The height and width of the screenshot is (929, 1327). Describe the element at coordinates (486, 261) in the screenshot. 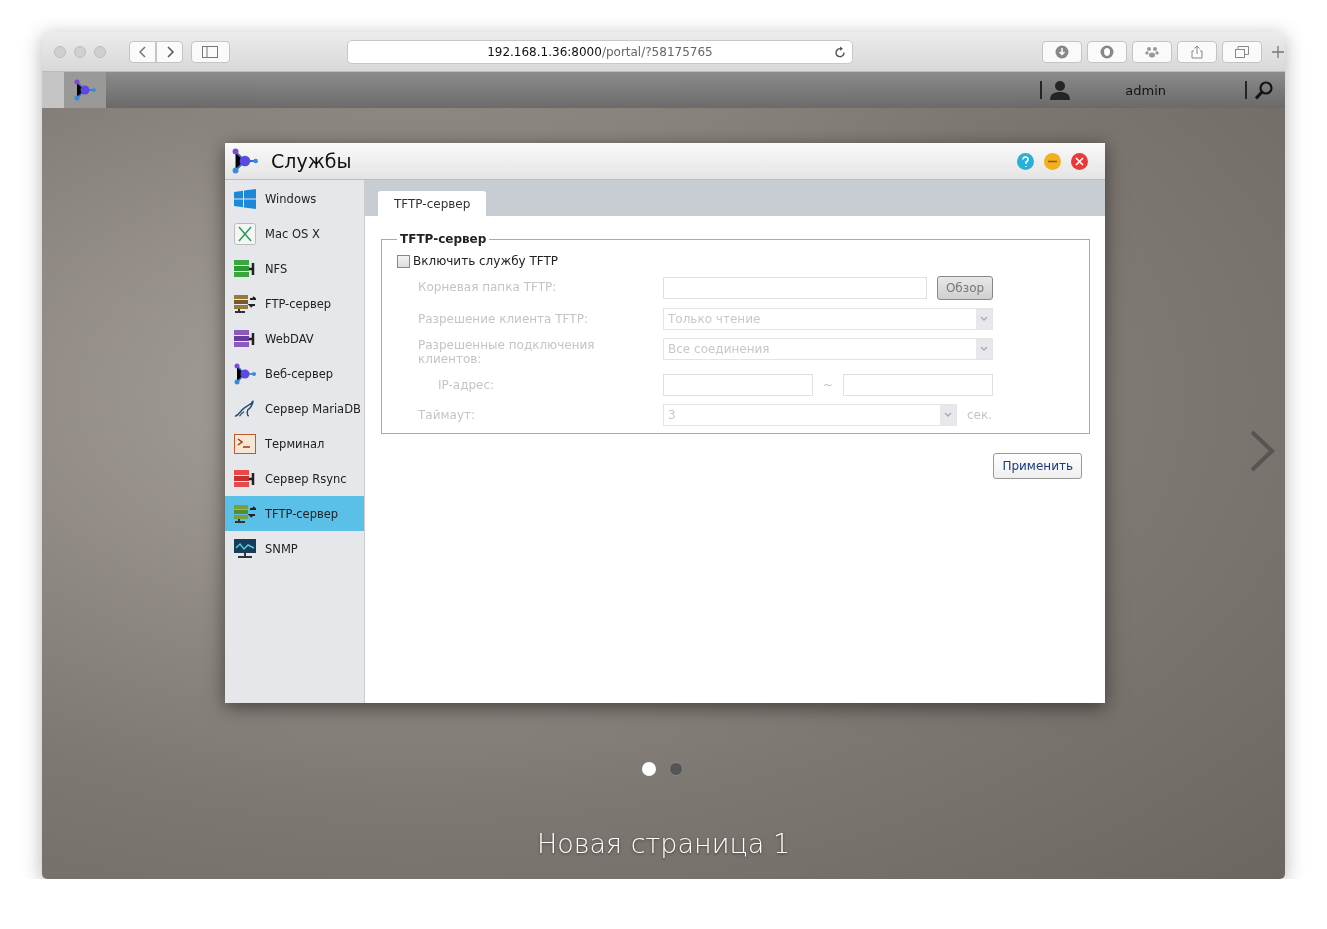

I see `checkbox-label: Включить службу TFTP` at that location.